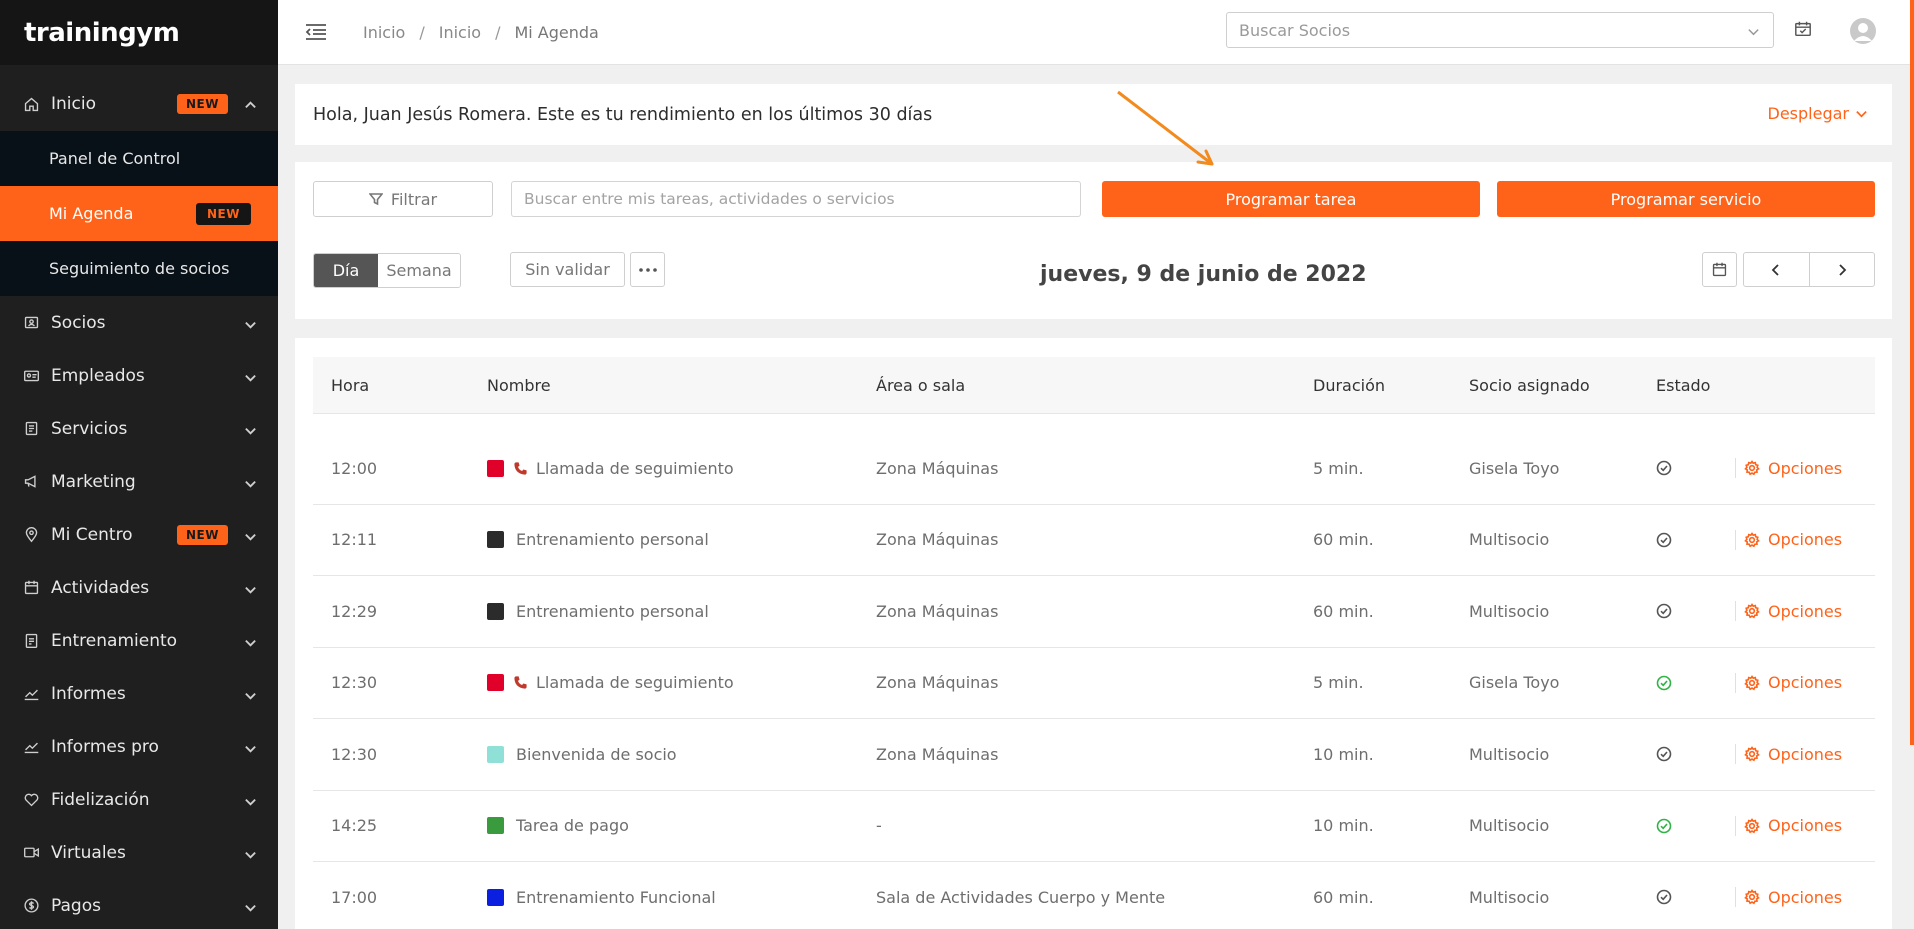 This screenshot has width=1914, height=929. What do you see at coordinates (31, 323) in the screenshot?
I see `id-card-icon` at bounding box center [31, 323].